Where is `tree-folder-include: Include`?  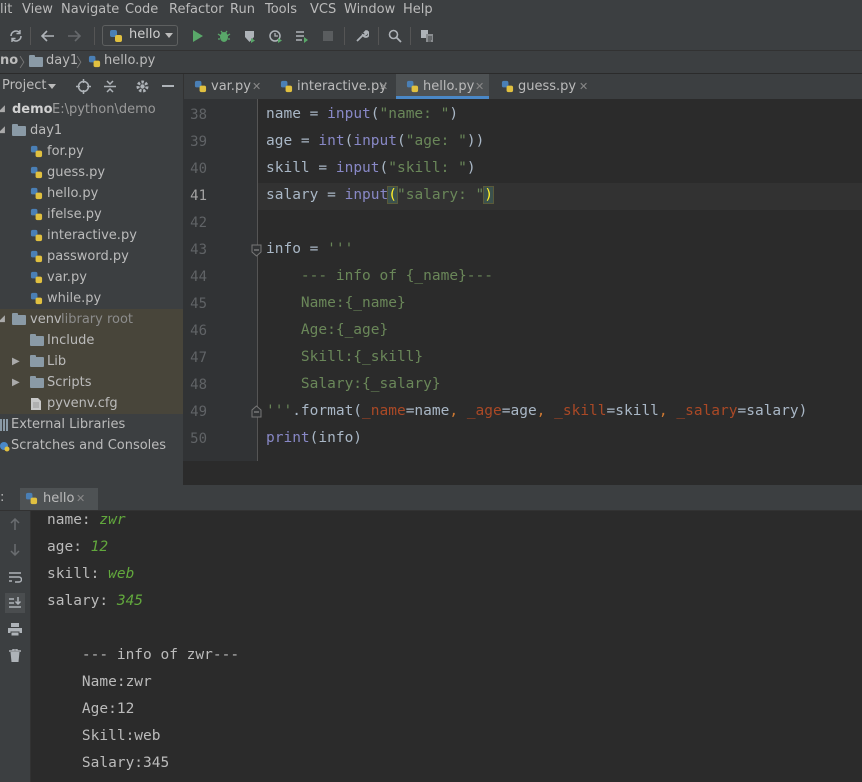
tree-folder-include: Include is located at coordinates (91, 340).